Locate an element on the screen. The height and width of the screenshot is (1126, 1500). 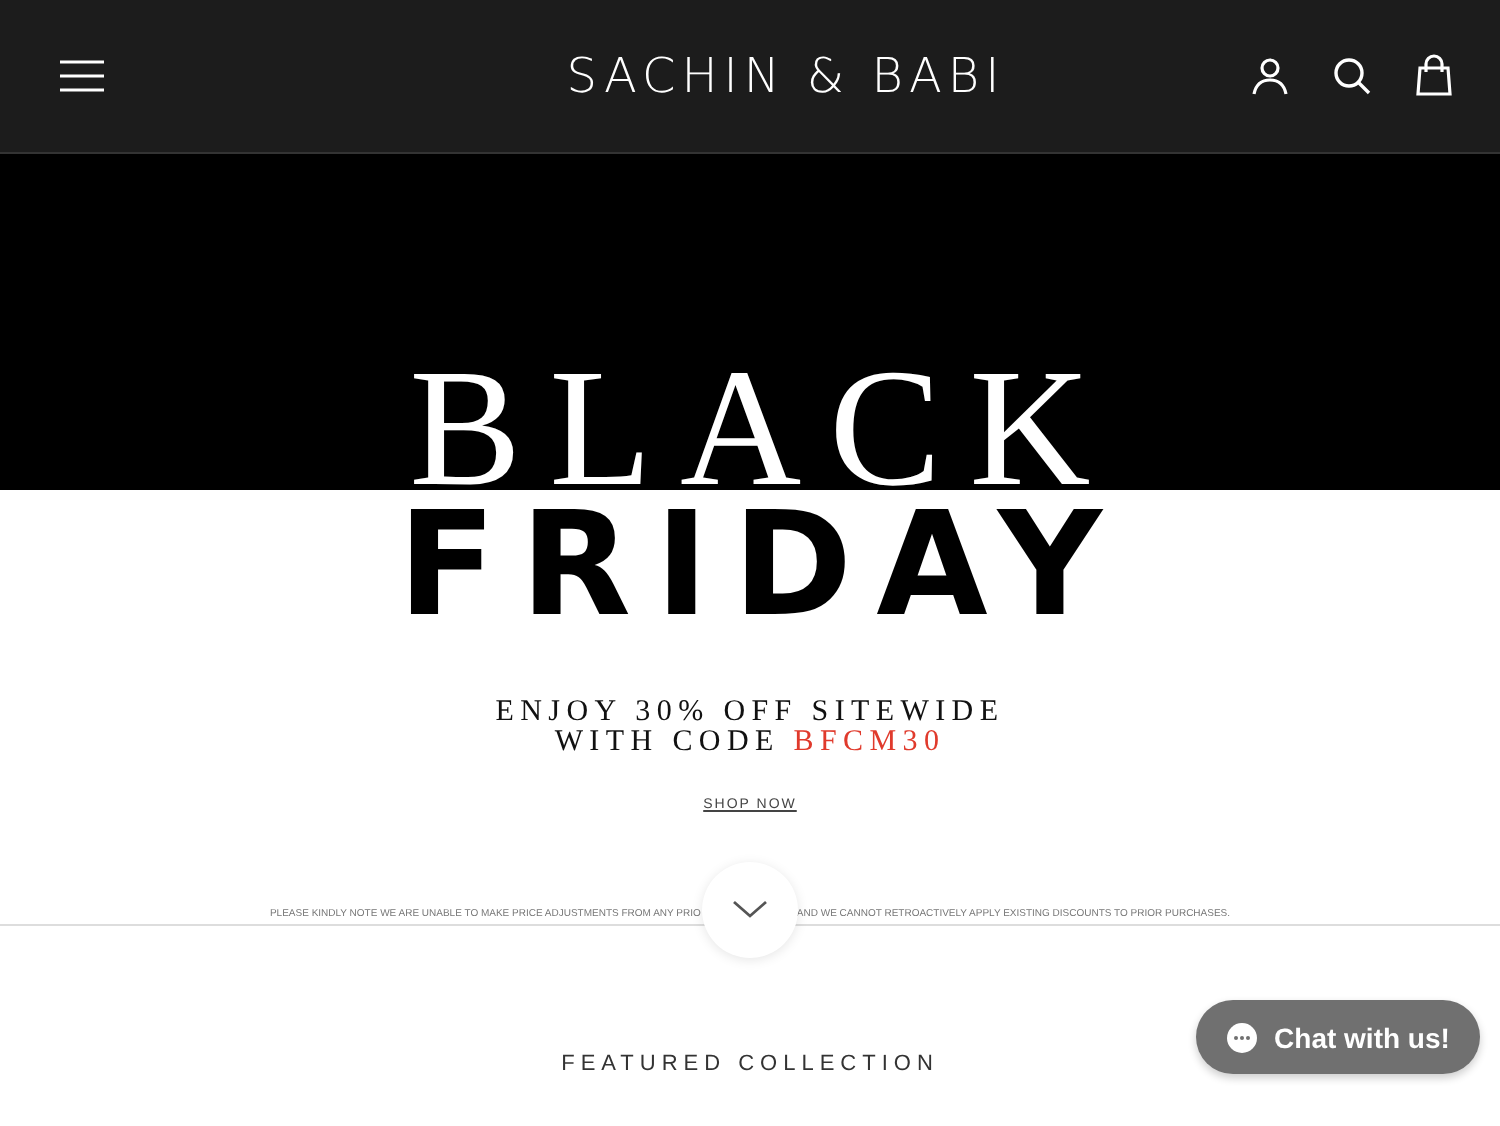
hero-subtitle: FRIDAY is located at coordinates (762, 564).